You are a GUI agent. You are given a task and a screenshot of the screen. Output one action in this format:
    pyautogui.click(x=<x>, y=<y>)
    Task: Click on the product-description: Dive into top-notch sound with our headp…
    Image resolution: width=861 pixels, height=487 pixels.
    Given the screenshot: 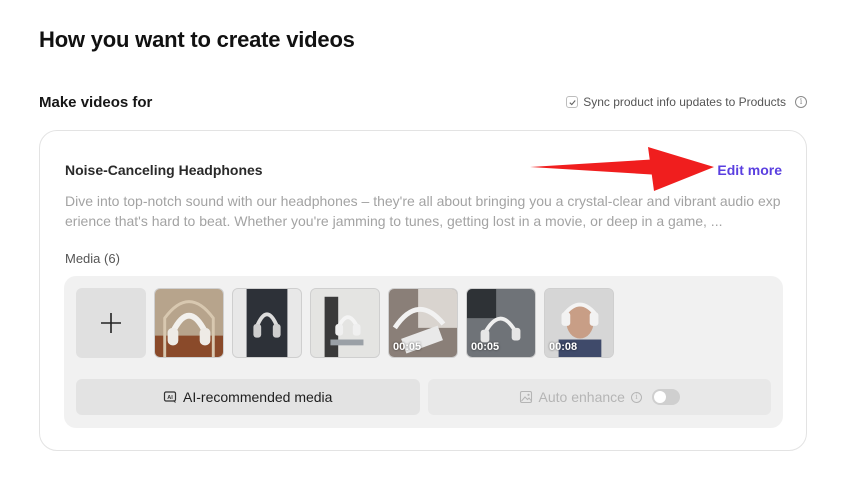 What is the action you would take?
    pyautogui.click(x=423, y=211)
    